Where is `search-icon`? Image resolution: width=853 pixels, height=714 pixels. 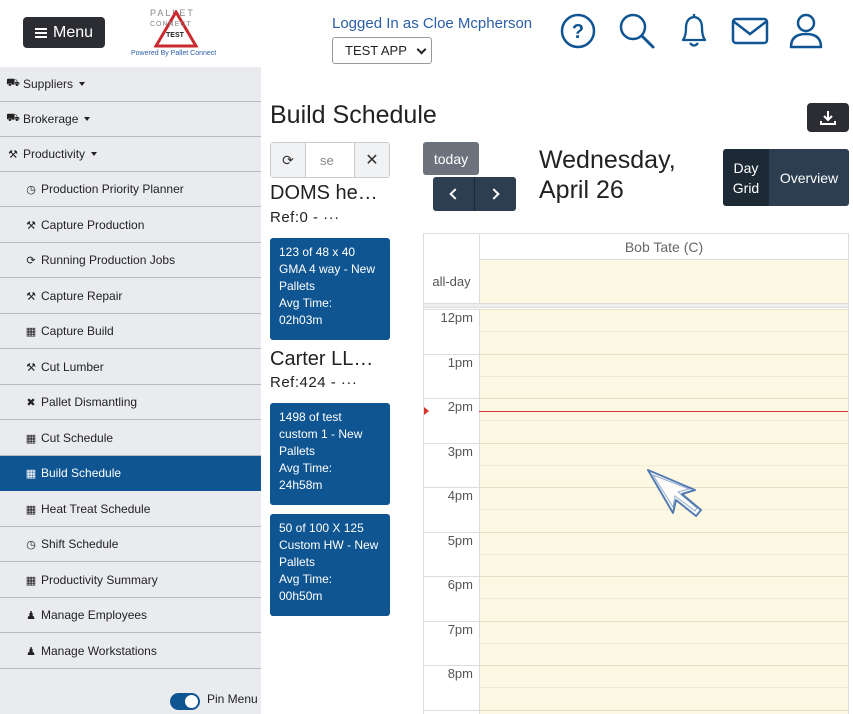
search-icon is located at coordinates (636, 30).